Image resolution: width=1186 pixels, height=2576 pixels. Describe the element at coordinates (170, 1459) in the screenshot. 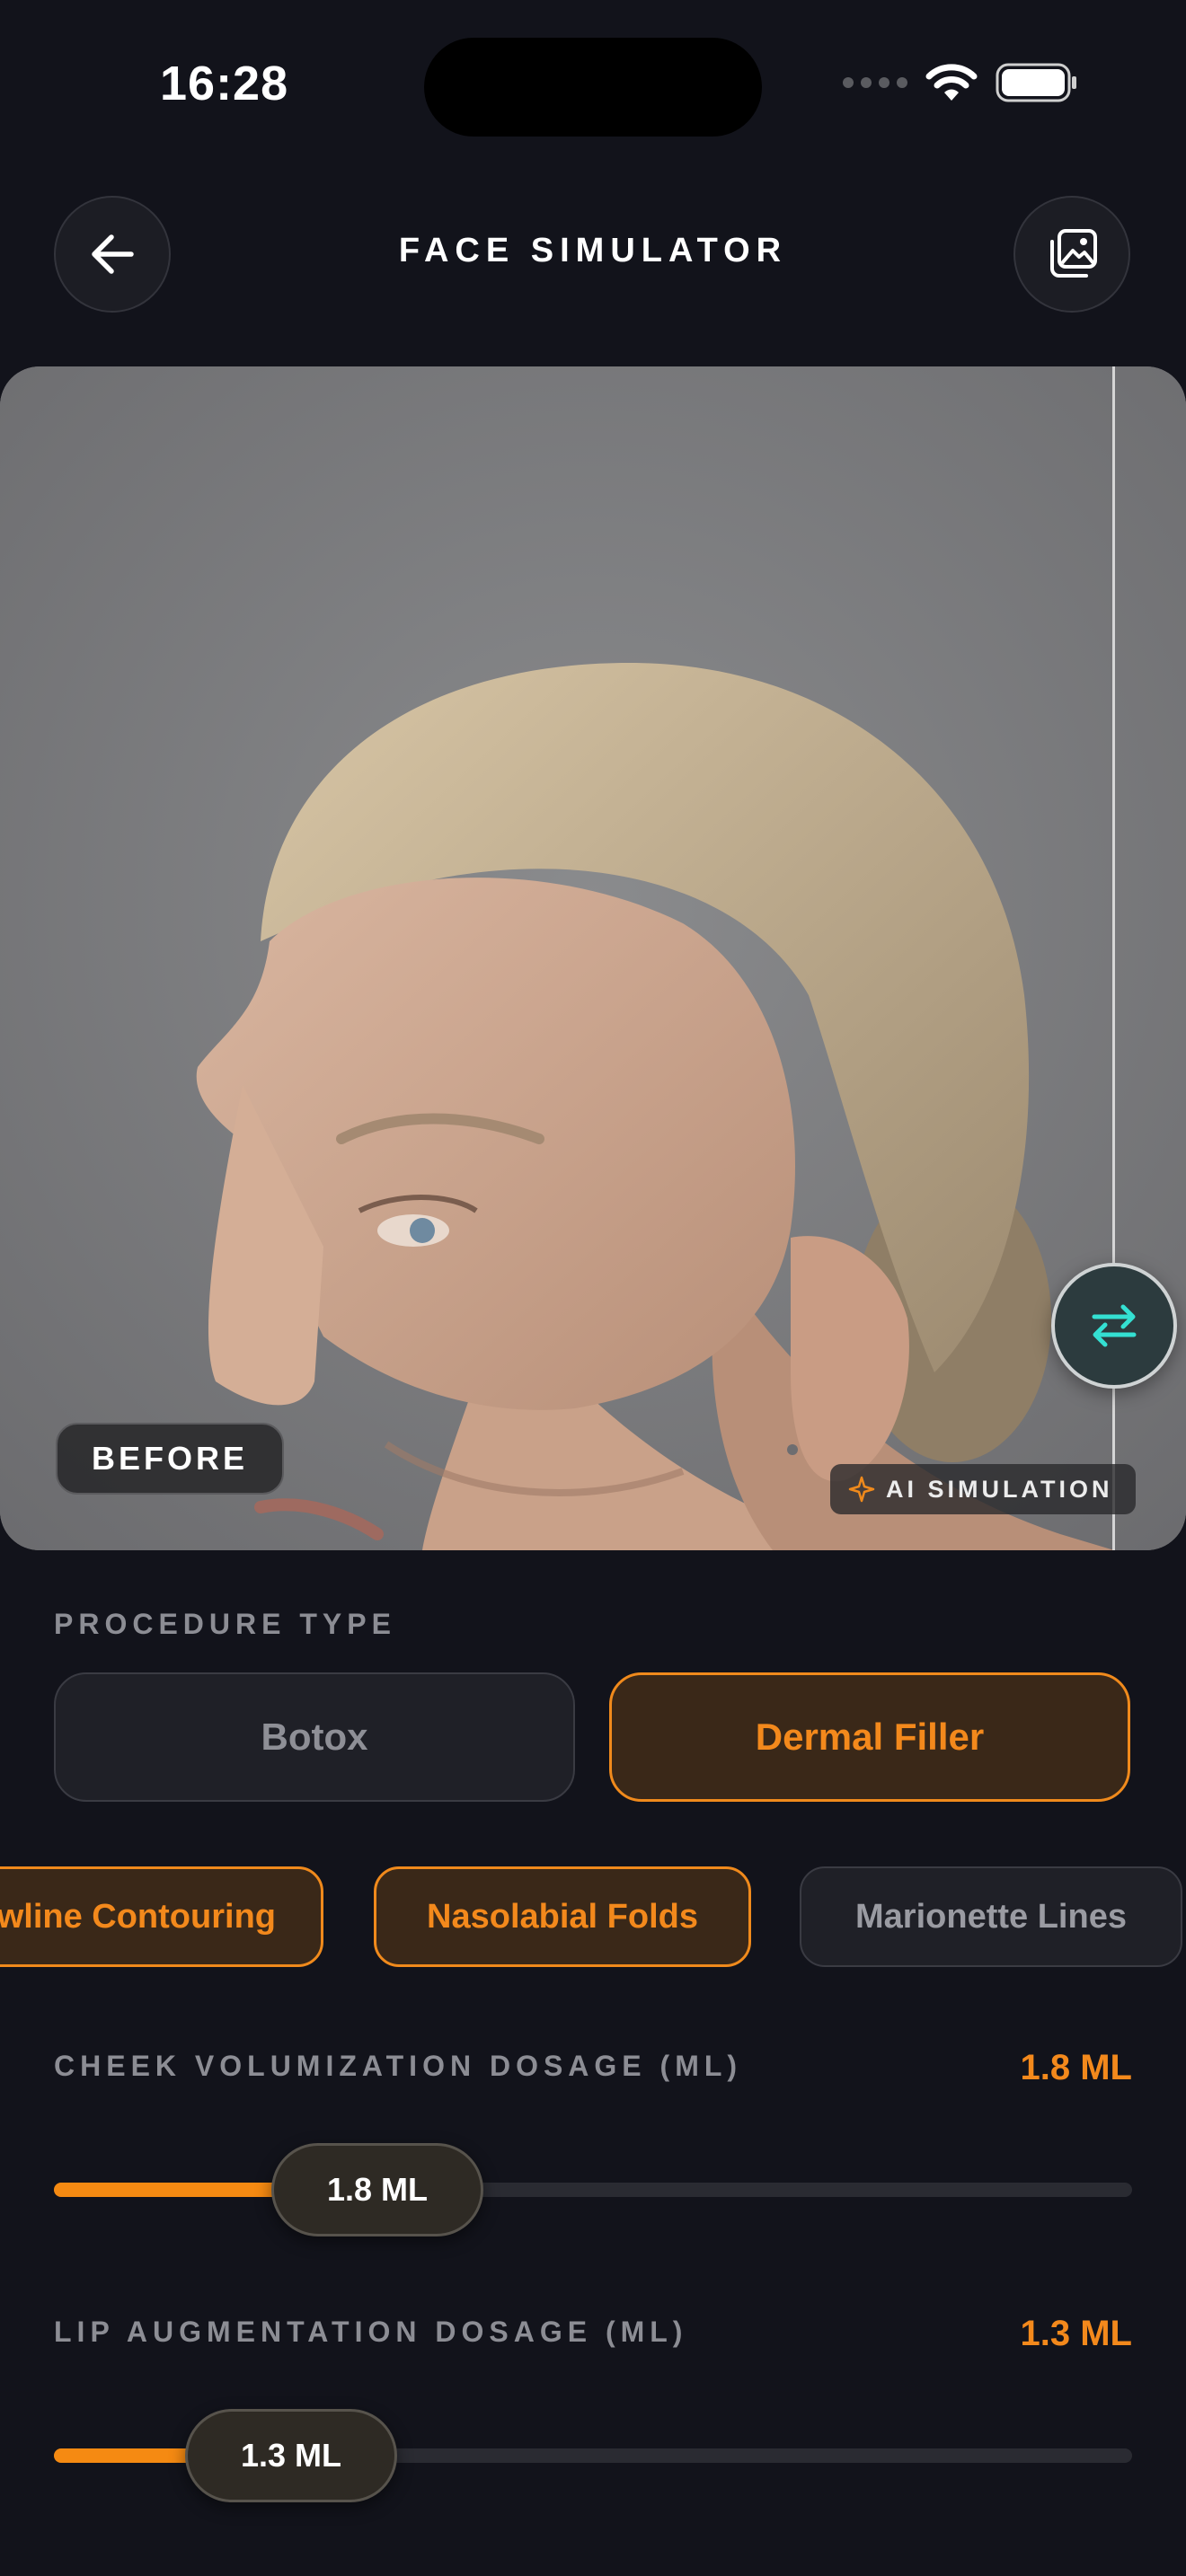

I see `before-badge: BEFORE` at that location.